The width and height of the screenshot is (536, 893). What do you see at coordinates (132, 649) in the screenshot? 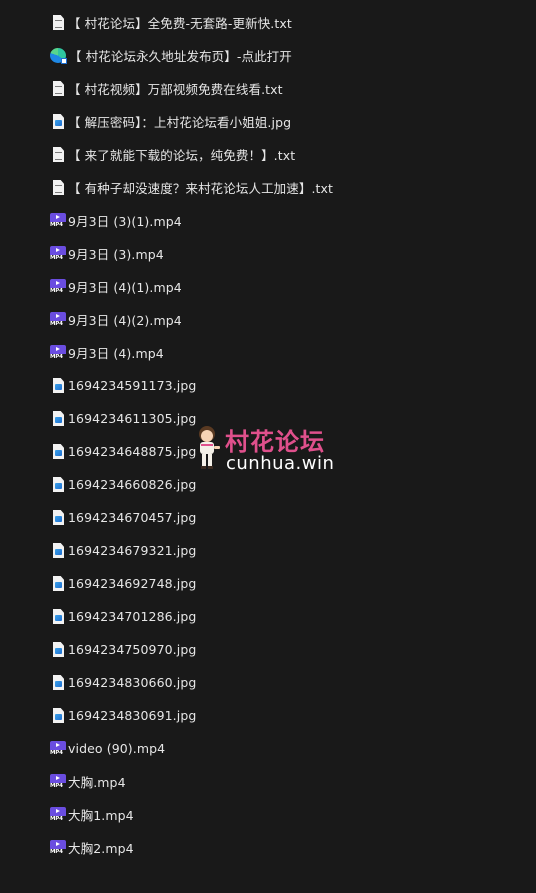
I see `file-name: 1694234750970.jpg` at bounding box center [132, 649].